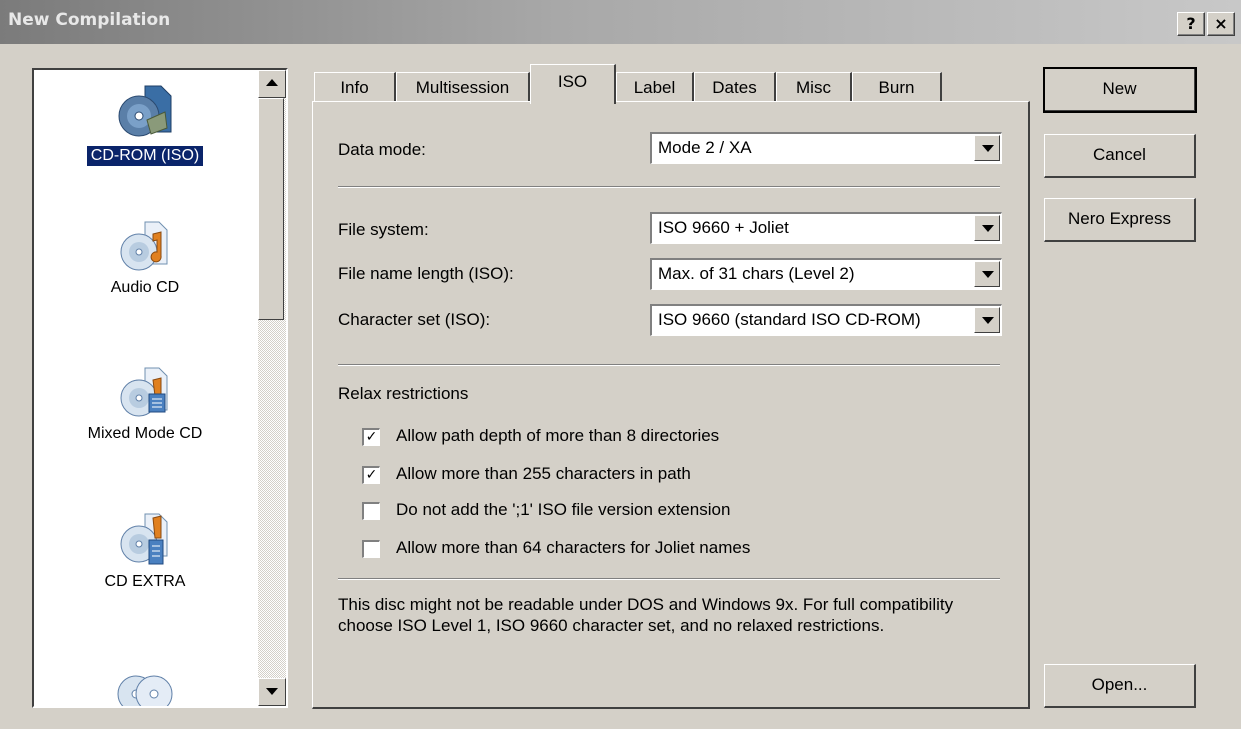 This screenshot has height=729, width=1241. I want to click on relax-restrictions-heading: Relax restrictions, so click(403, 393).